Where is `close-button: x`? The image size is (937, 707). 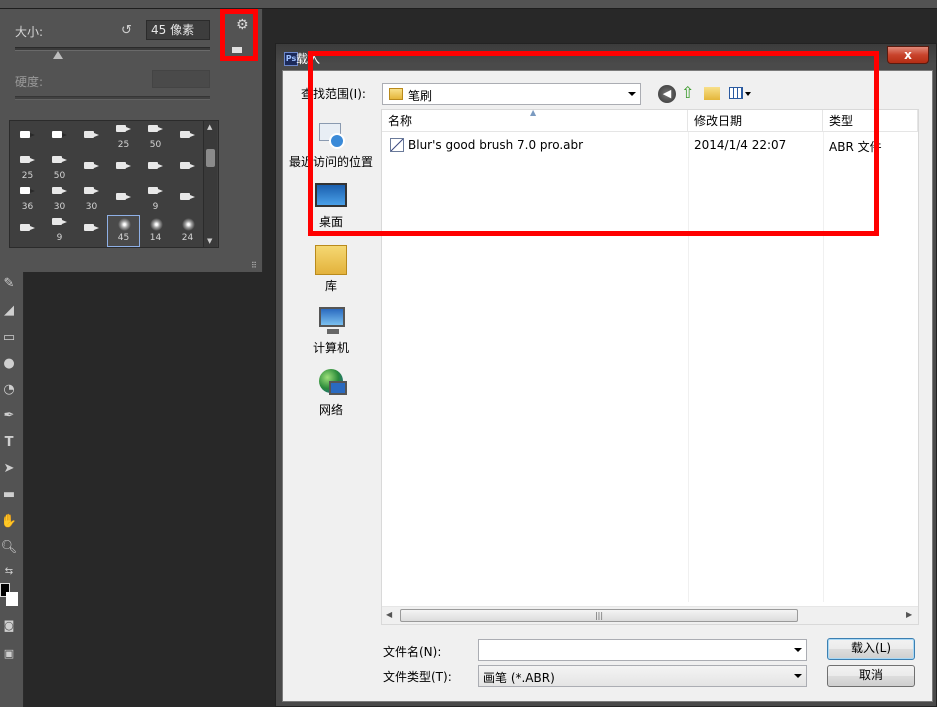
close-button: x is located at coordinates (908, 55).